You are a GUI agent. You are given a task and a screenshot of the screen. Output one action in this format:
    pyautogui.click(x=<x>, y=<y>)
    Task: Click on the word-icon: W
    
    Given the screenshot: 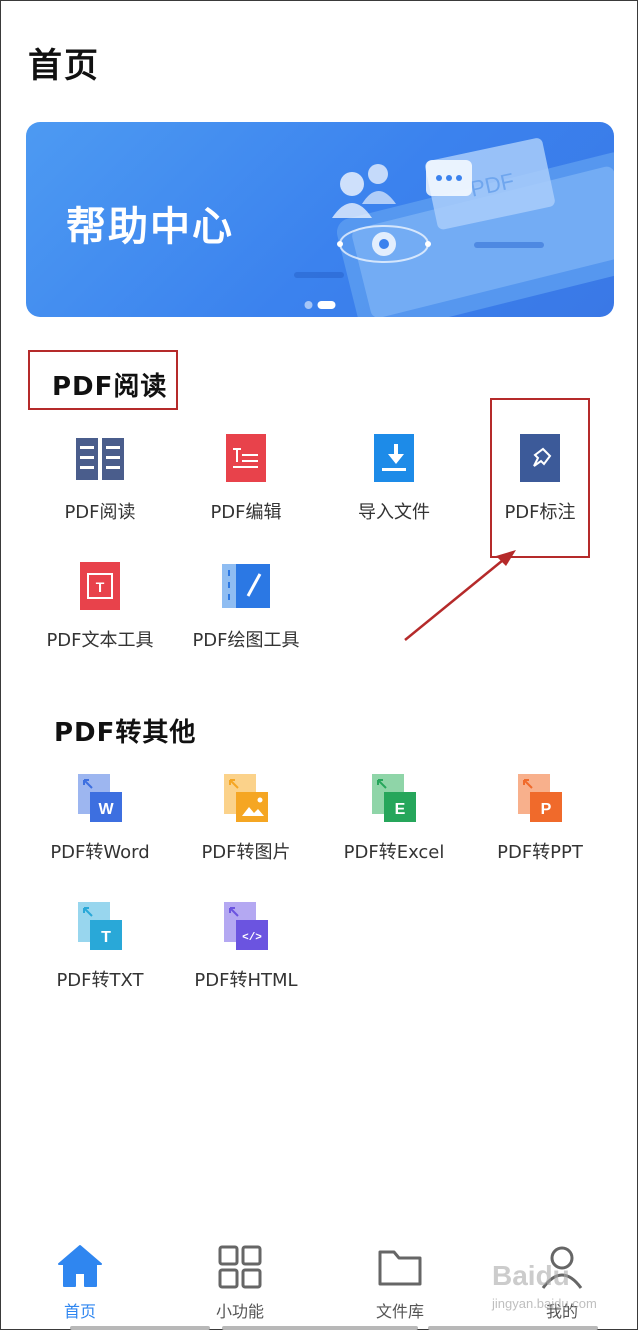 What is the action you would take?
    pyautogui.click(x=100, y=798)
    